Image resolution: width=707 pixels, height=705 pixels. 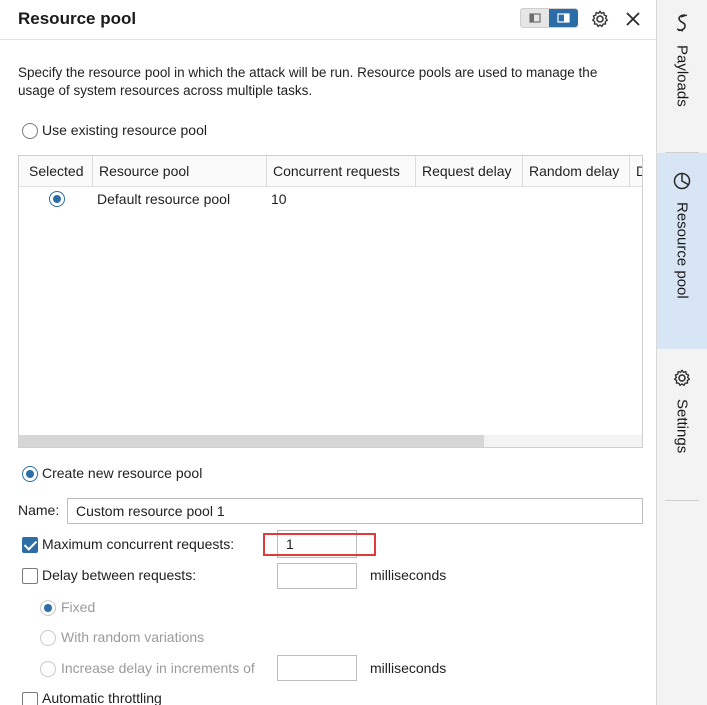 What do you see at coordinates (576, 171) in the screenshot?
I see `column-random-delay: Random delay` at bounding box center [576, 171].